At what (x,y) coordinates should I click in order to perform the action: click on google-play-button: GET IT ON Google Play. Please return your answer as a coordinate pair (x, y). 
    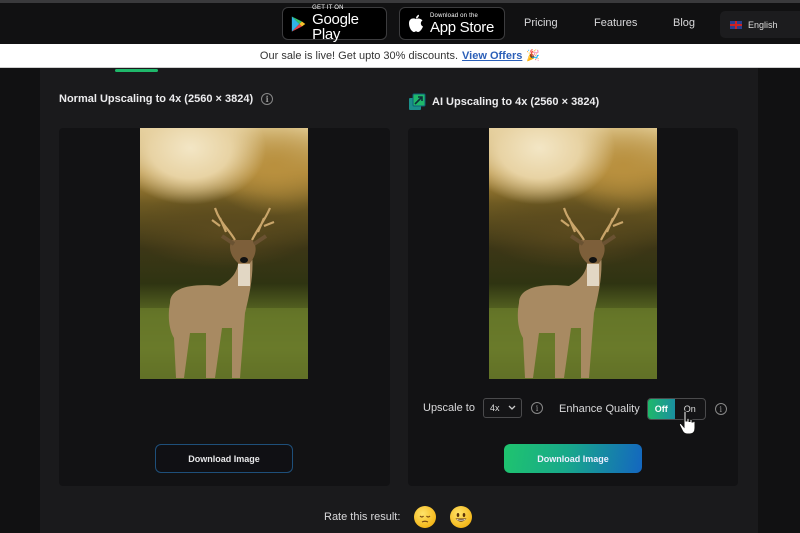
    Looking at the image, I should click on (334, 24).